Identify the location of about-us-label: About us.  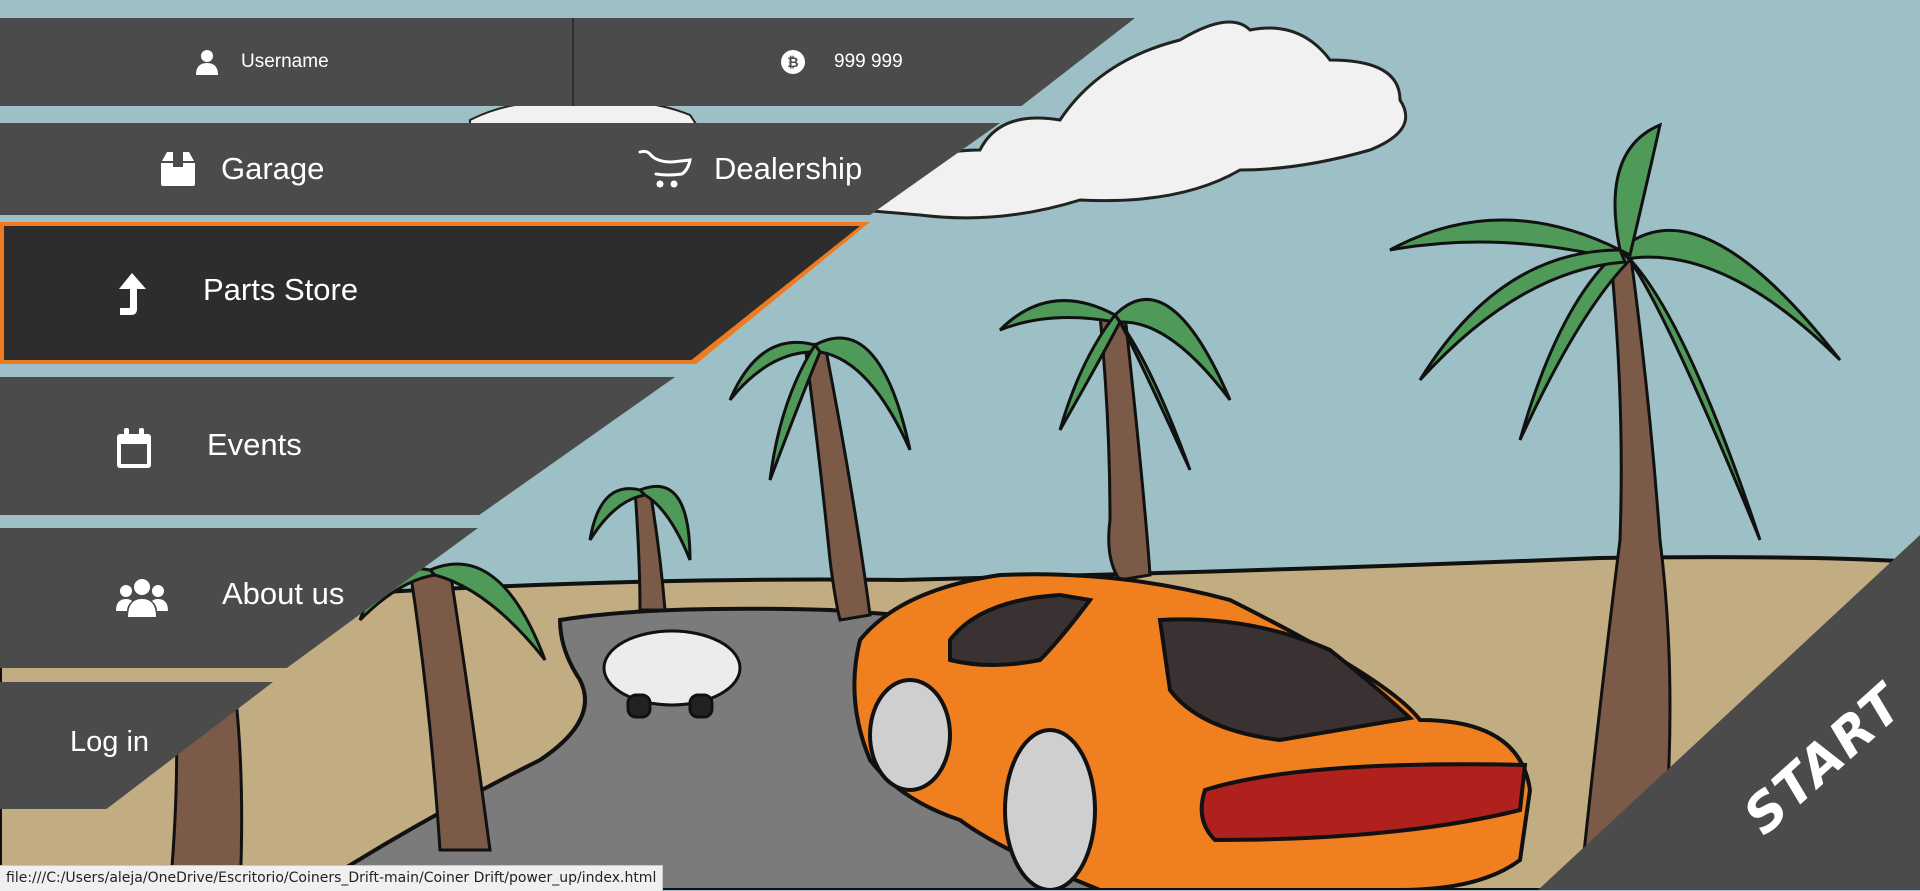
(283, 593).